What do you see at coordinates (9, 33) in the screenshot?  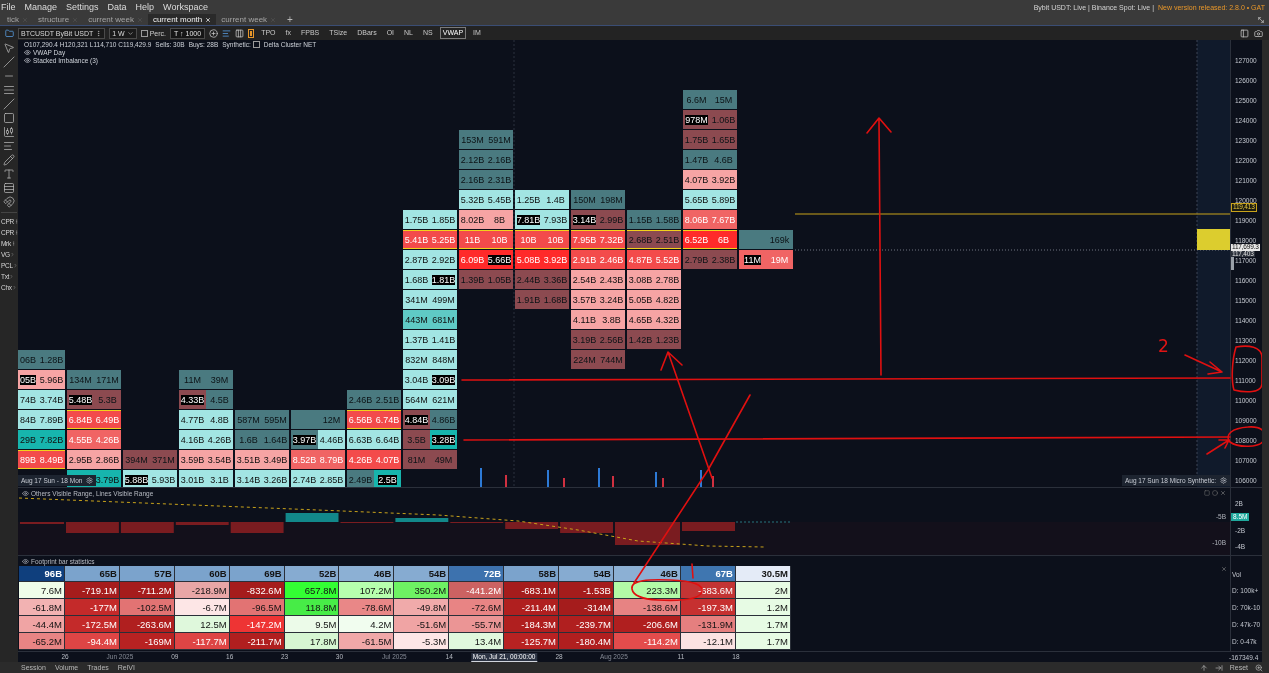 I see `folder-icon` at bounding box center [9, 33].